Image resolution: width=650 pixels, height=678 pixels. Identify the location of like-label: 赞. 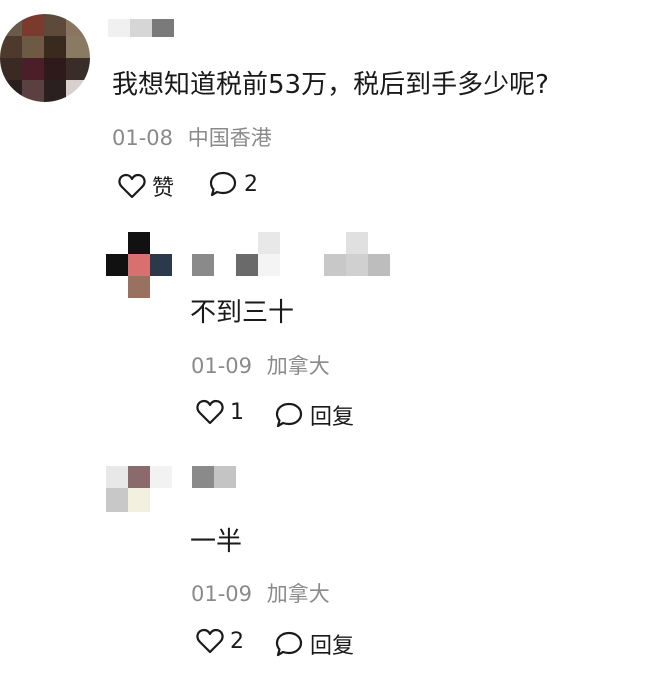
(163, 188).